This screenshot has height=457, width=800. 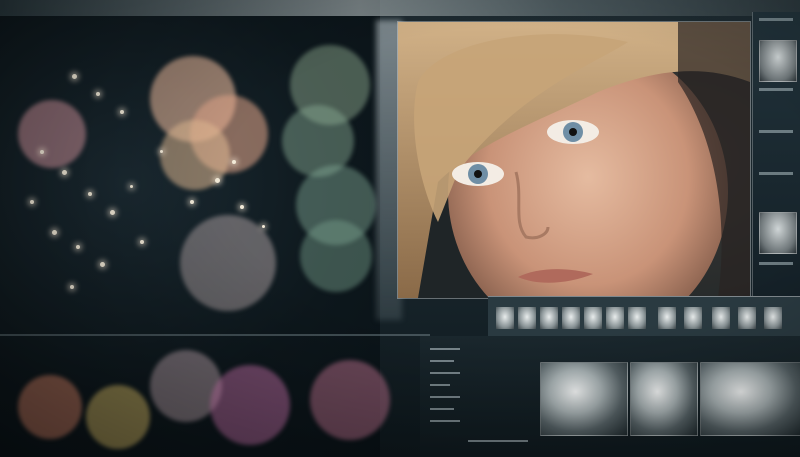 I want to click on layers-panel, so click(x=776, y=157).